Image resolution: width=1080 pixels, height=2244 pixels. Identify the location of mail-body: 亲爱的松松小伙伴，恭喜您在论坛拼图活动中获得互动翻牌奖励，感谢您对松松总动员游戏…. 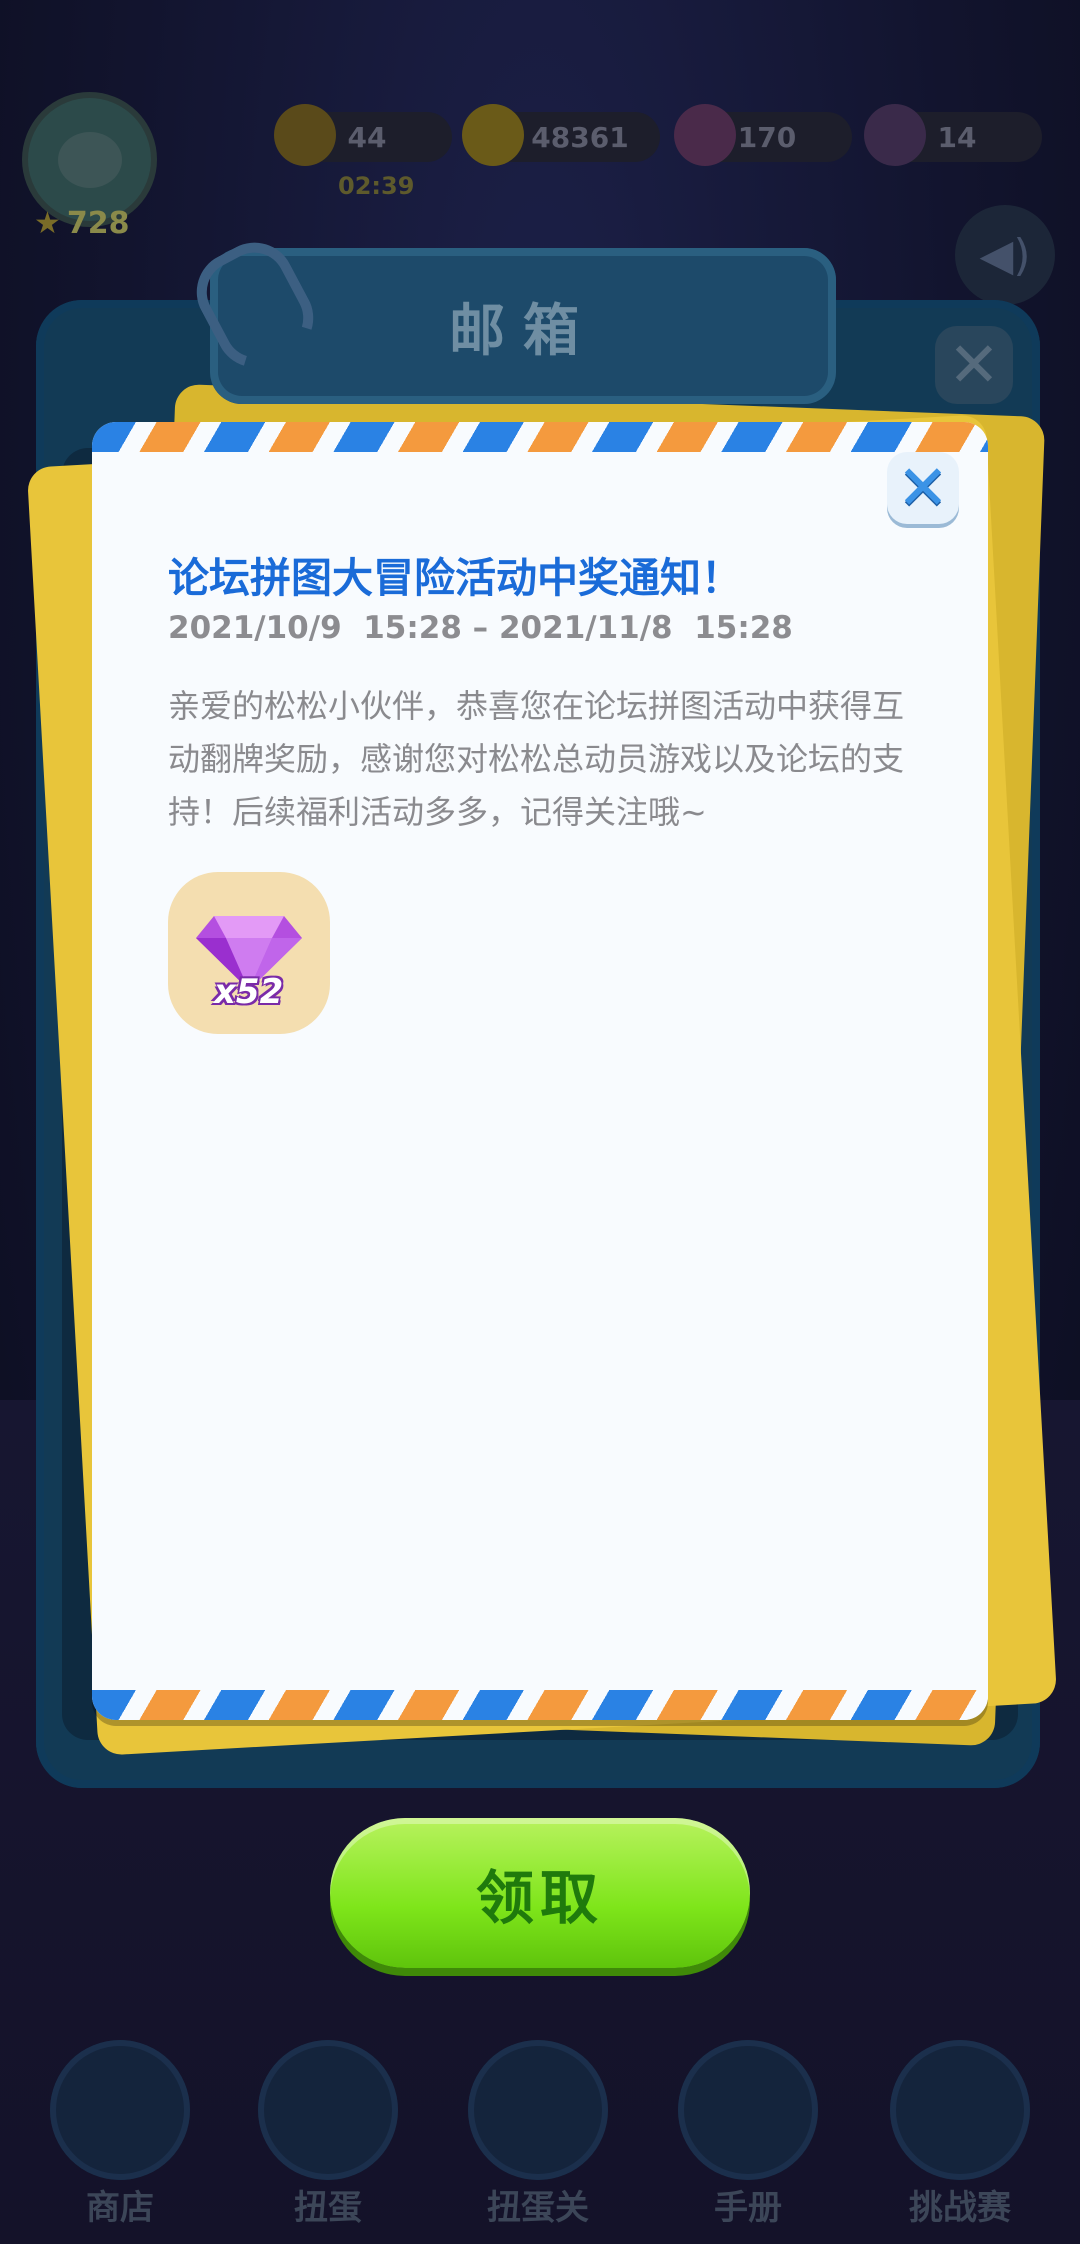
(536, 759).